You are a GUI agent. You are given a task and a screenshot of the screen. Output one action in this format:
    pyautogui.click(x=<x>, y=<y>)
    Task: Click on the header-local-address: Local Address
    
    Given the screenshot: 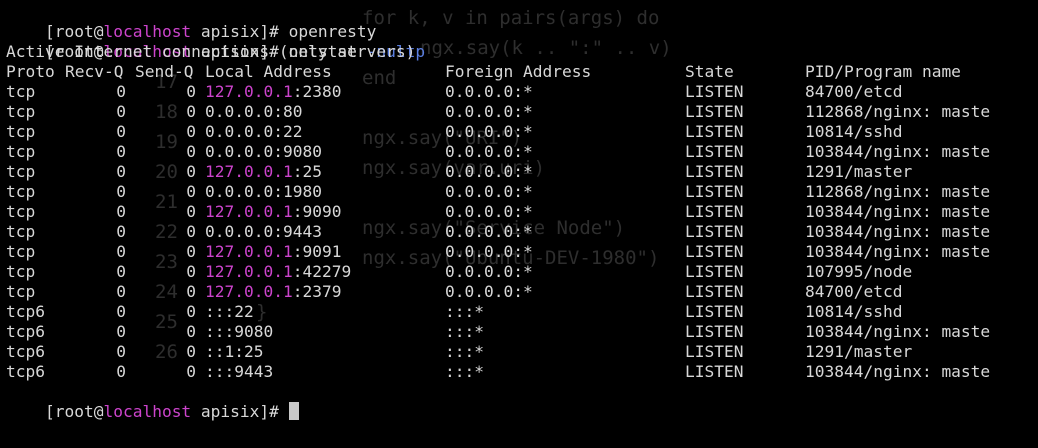 What is the action you would take?
    pyautogui.click(x=268, y=71)
    